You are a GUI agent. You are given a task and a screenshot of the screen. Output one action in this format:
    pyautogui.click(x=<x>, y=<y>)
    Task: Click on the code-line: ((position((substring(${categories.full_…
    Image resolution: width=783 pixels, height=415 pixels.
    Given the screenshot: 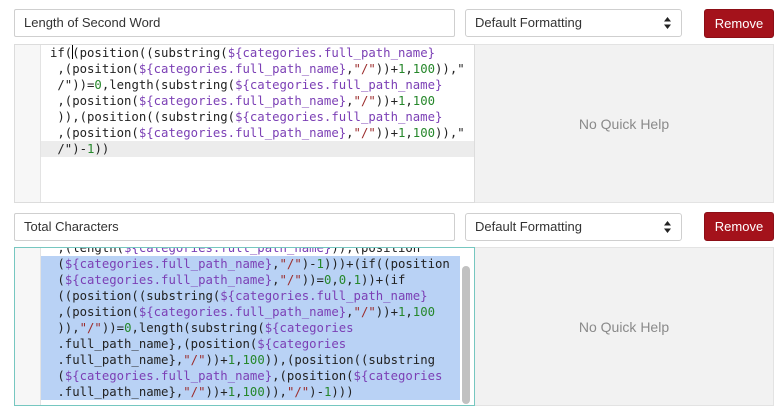 What is the action you would take?
    pyautogui.click(x=250, y=296)
    